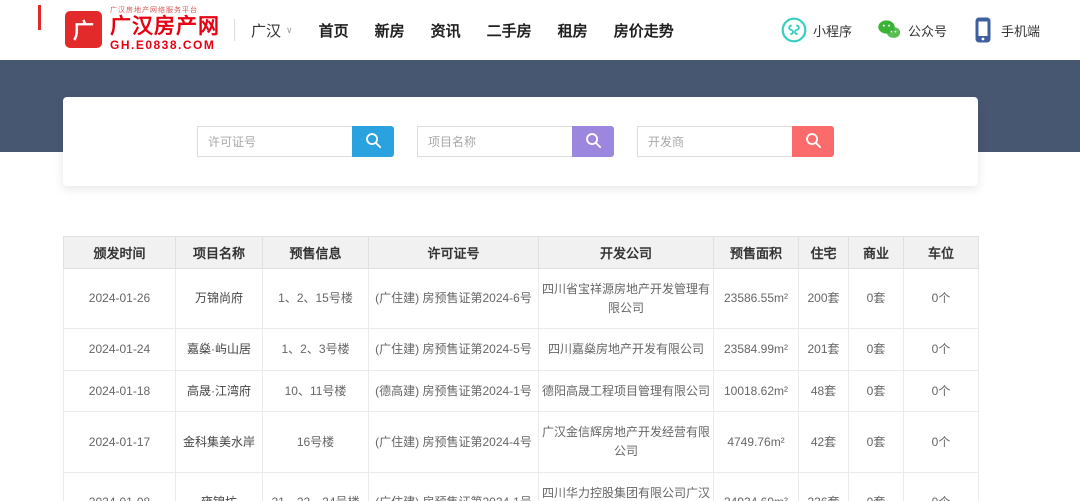 The image size is (1080, 501). Describe the element at coordinates (823, 298) in the screenshot. I see `table-cell: 200套` at that location.